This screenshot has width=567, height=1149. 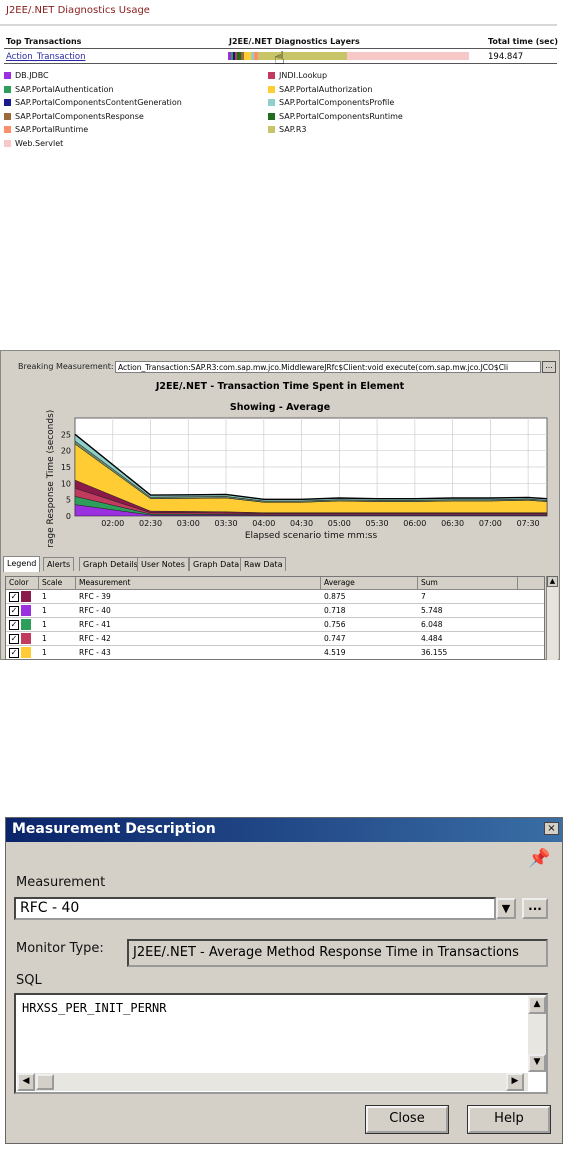 I want to click on layer-legend-item: SAP.PortalAuthentication, so click(x=59, y=89).